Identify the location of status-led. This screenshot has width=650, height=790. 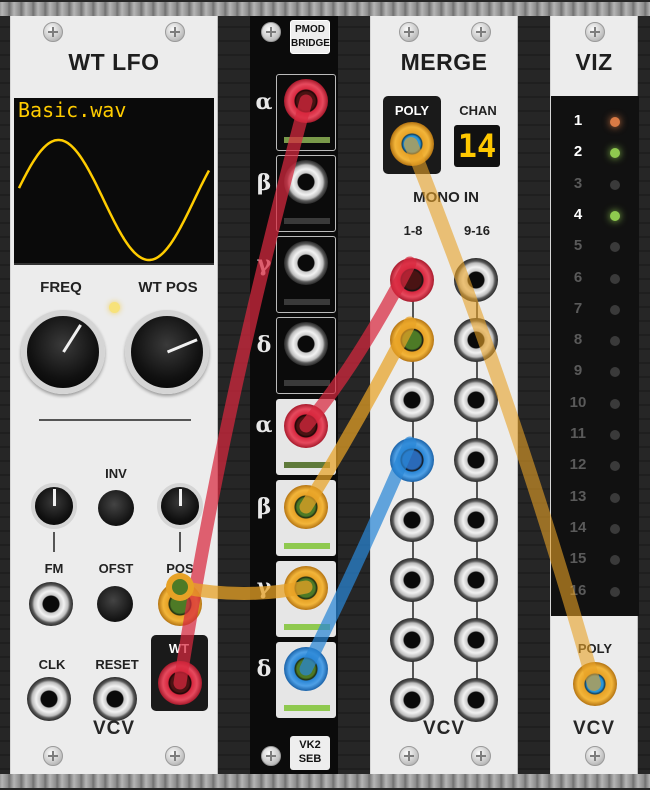
(114, 307).